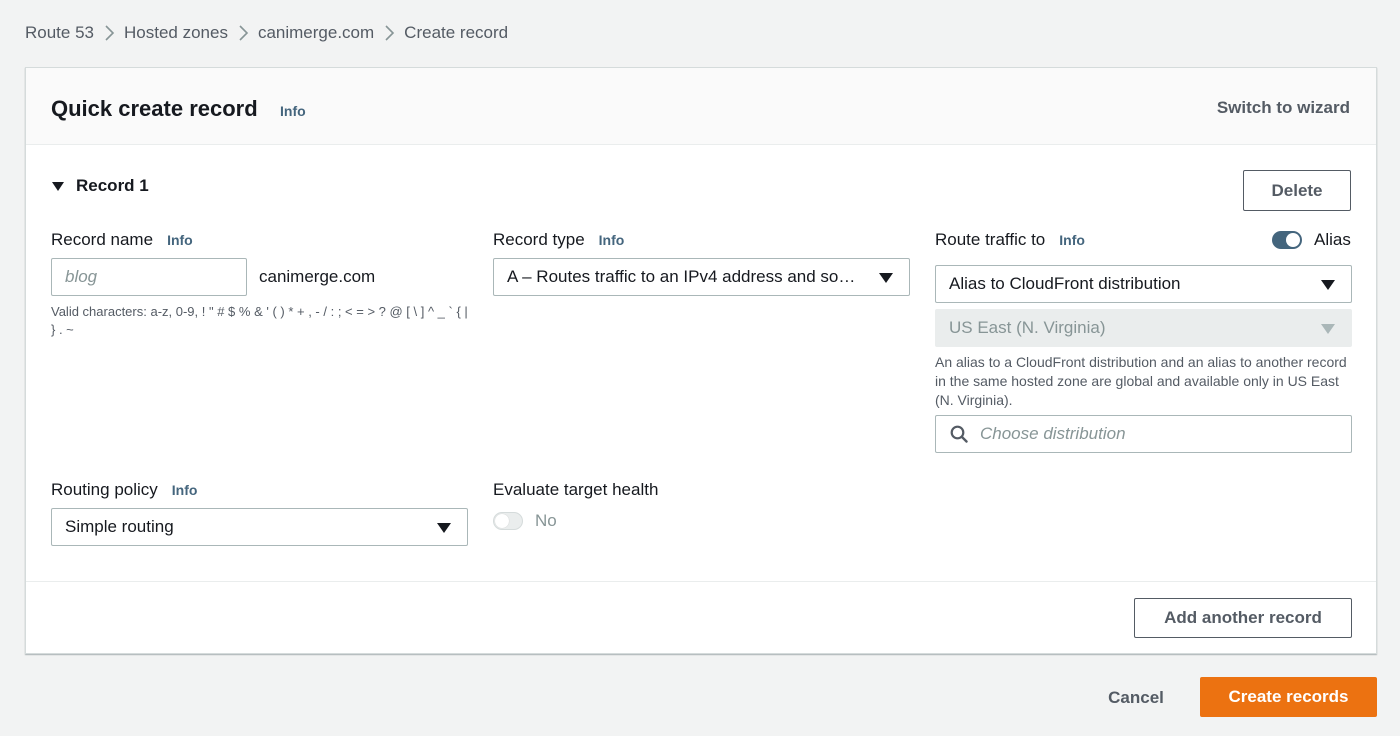  I want to click on breadcrumb-zone: canimerge.com, so click(316, 33).